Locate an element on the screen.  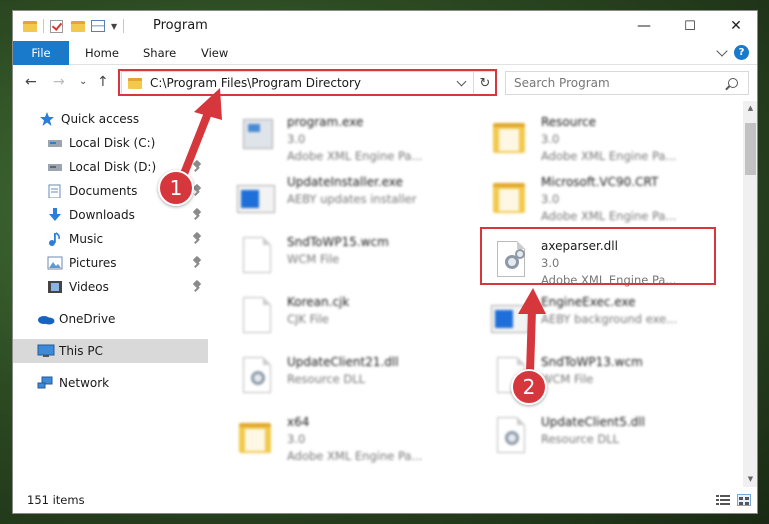
documents-icon is located at coordinates (55, 191).